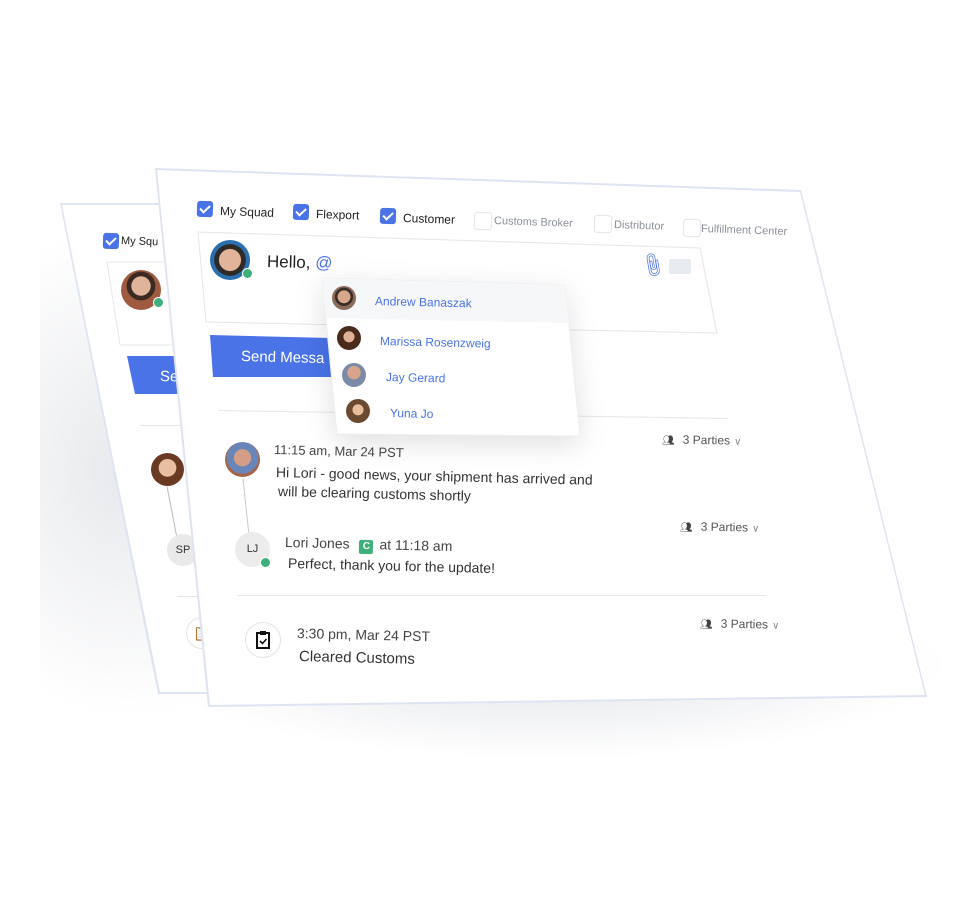 The image size is (960, 920). I want to click on event-text: Cleared Customs, so click(357, 658).